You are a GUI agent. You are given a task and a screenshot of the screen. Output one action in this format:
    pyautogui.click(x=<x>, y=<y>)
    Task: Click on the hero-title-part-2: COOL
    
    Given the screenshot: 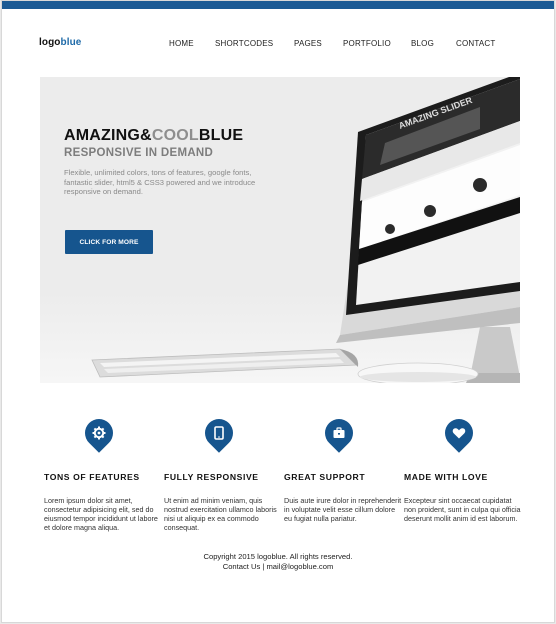 What is the action you would take?
    pyautogui.click(x=175, y=135)
    